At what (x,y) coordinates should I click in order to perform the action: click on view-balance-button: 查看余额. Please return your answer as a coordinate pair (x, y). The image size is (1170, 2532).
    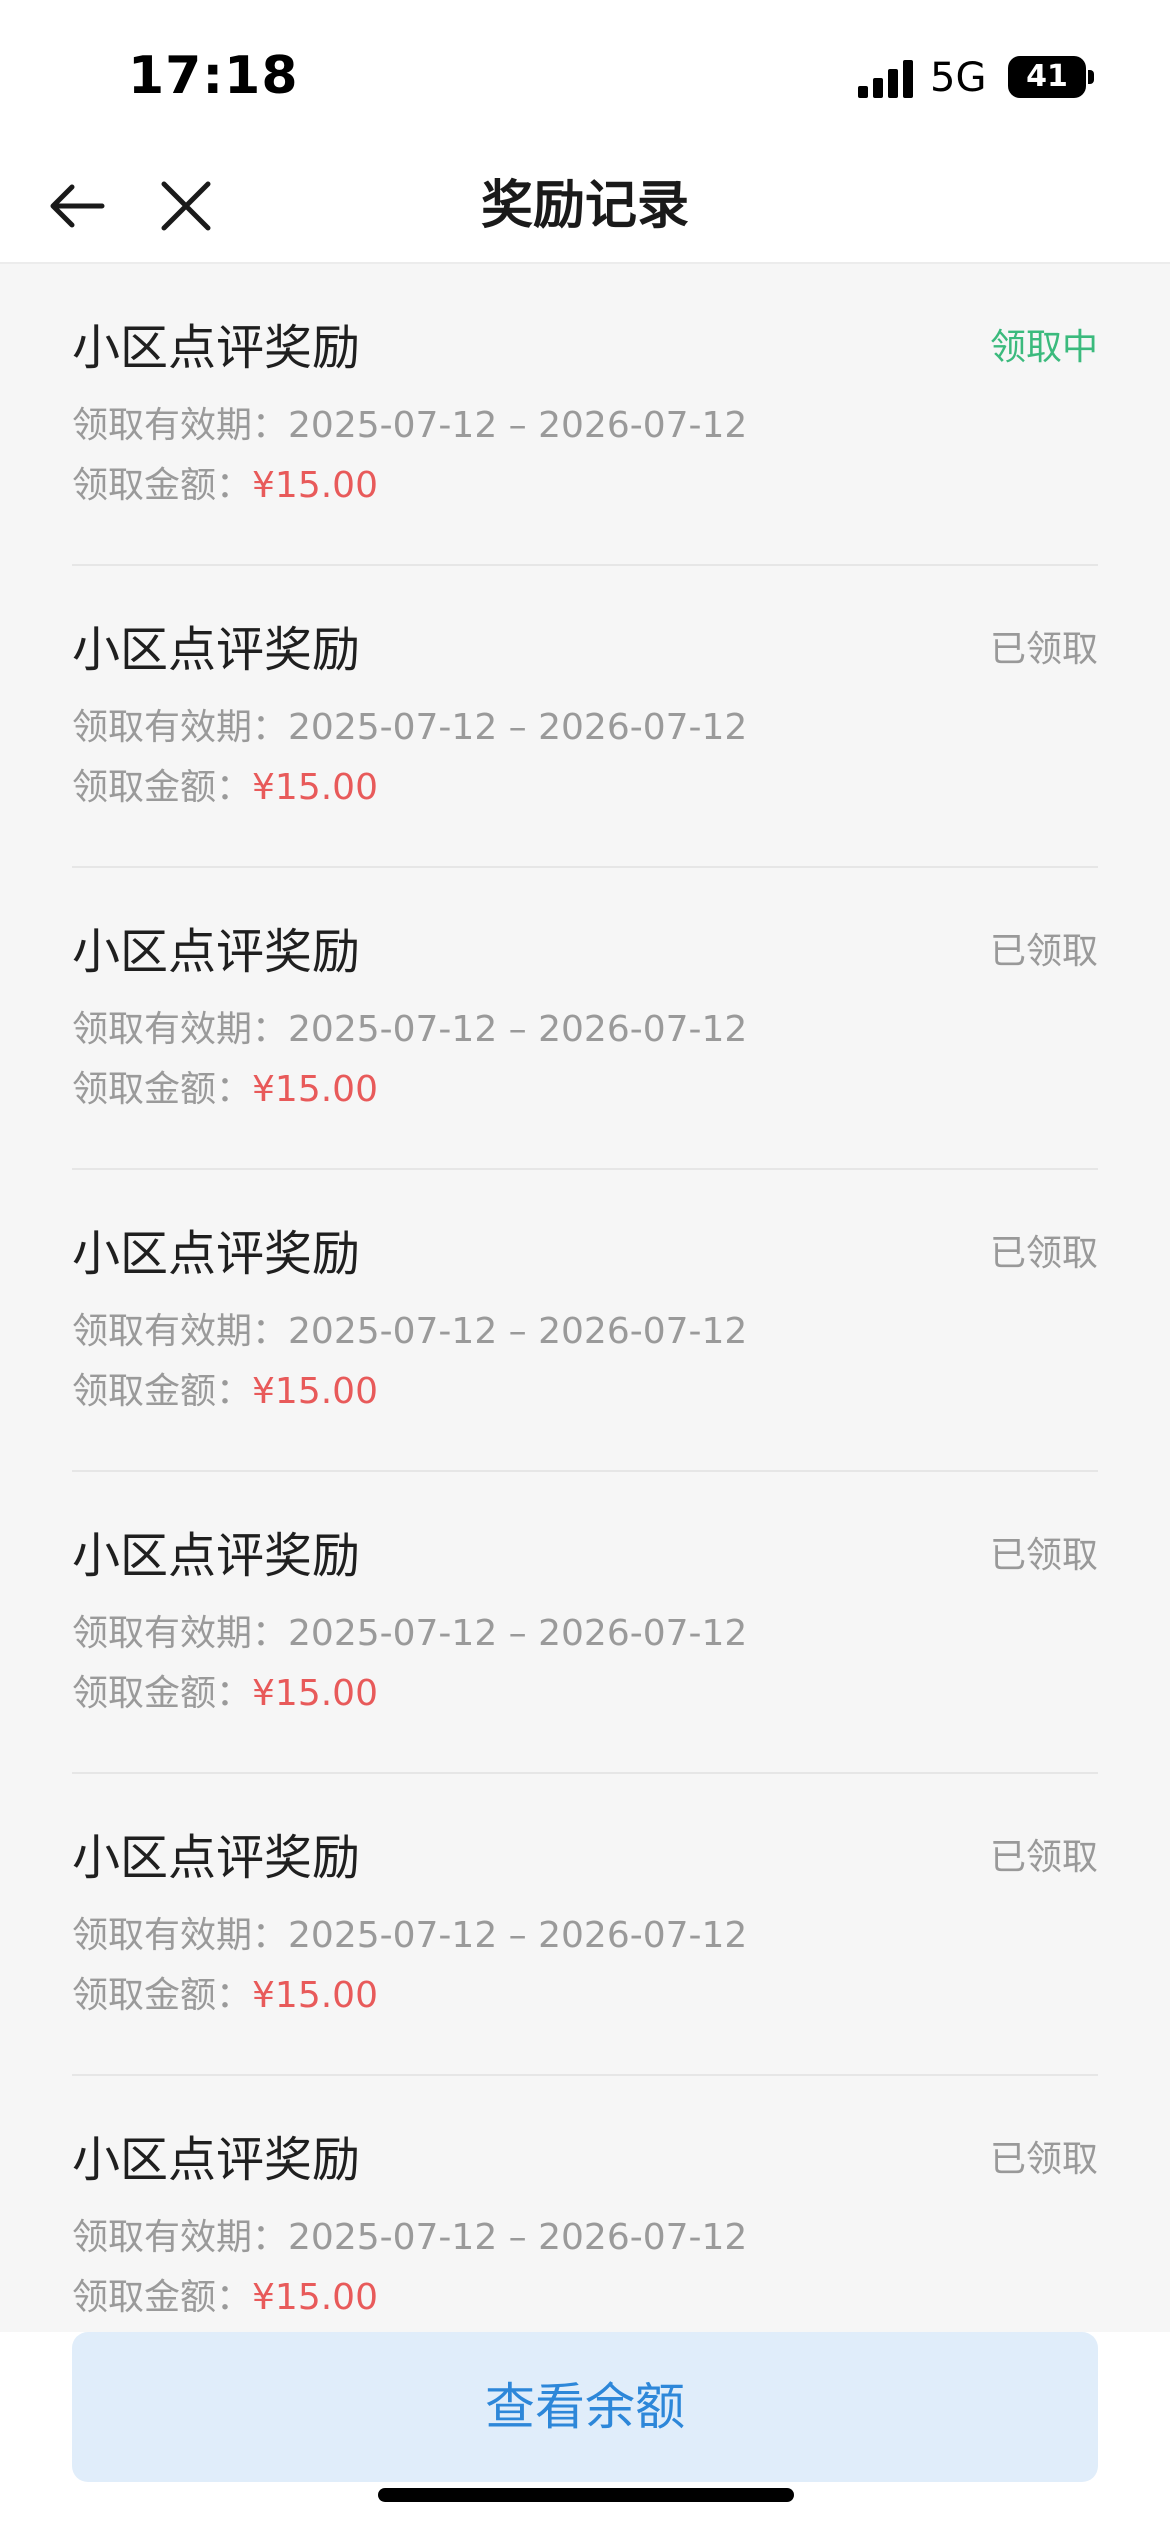
    Looking at the image, I should click on (585, 2407).